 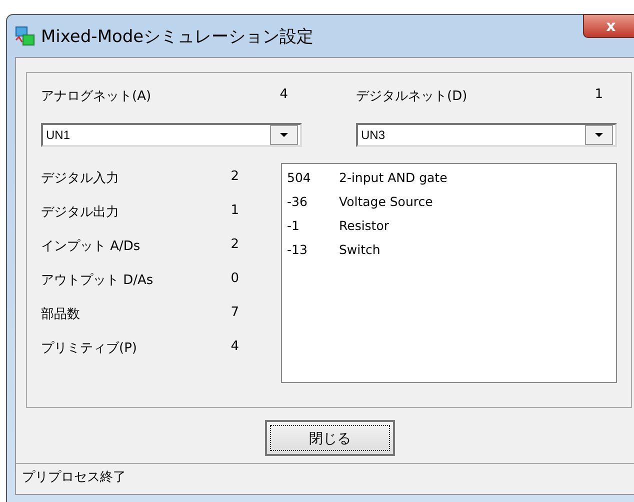 I want to click on stat-label: デジタル入力, so click(x=80, y=178).